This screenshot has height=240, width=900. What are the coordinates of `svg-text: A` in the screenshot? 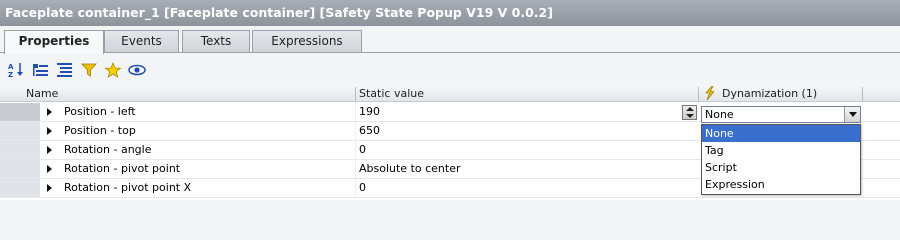 It's located at (11, 67).